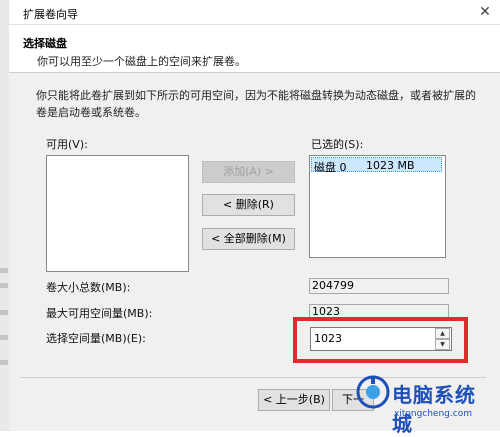  Describe the element at coordinates (45, 43) in the screenshot. I see `page-title: 选择磁盘` at that location.